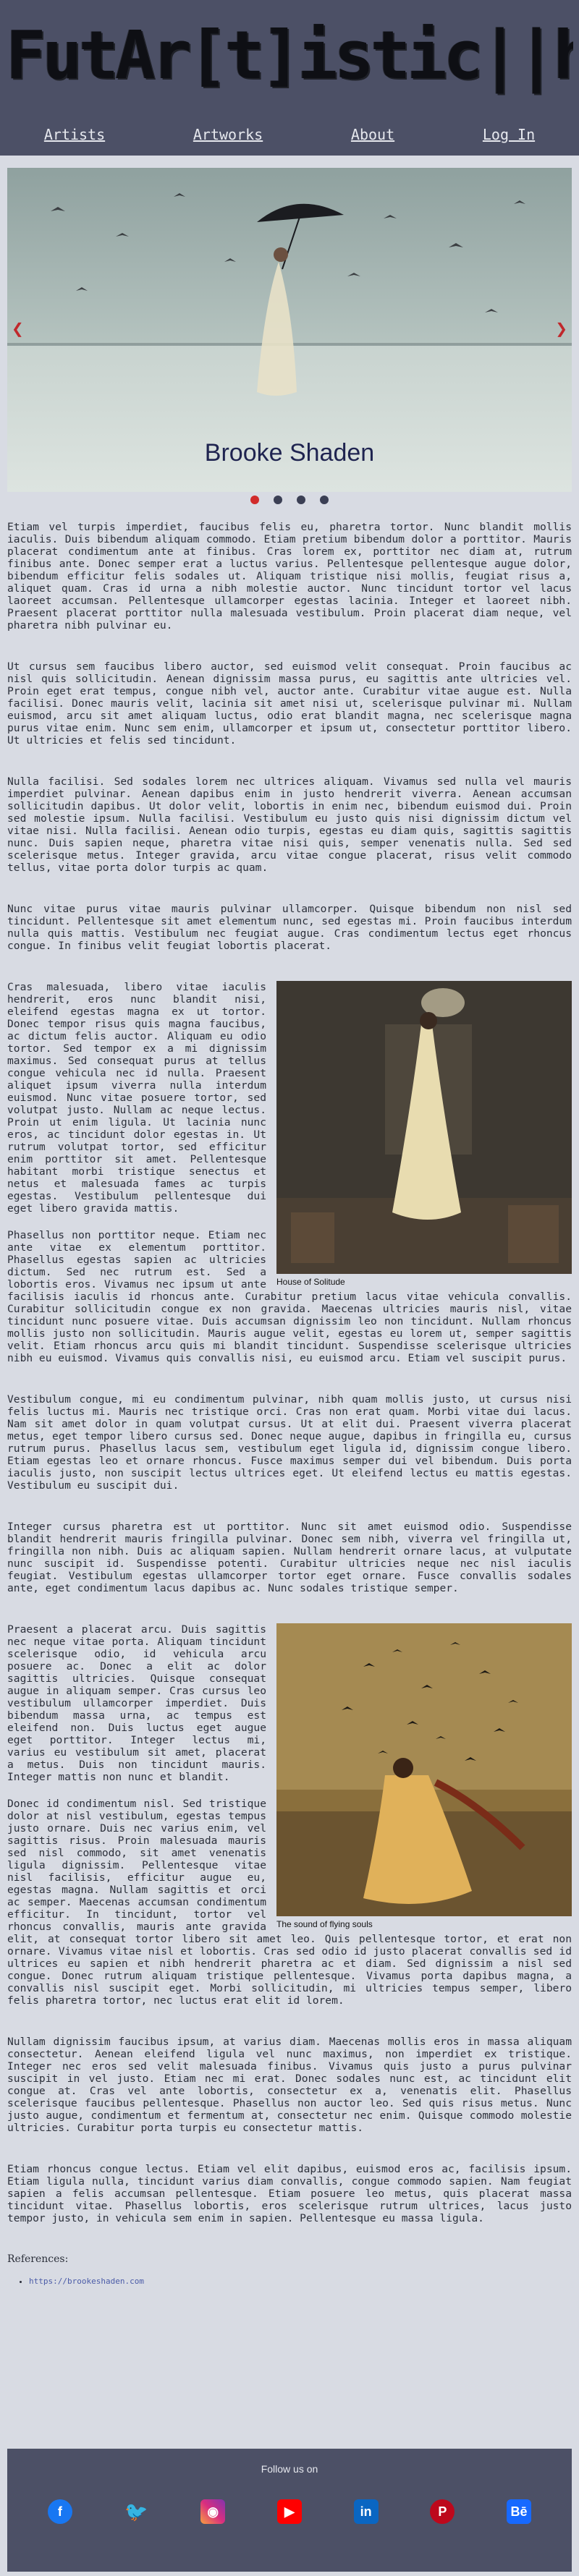  I want to click on artwork-house-of-solitude, so click(424, 1127).